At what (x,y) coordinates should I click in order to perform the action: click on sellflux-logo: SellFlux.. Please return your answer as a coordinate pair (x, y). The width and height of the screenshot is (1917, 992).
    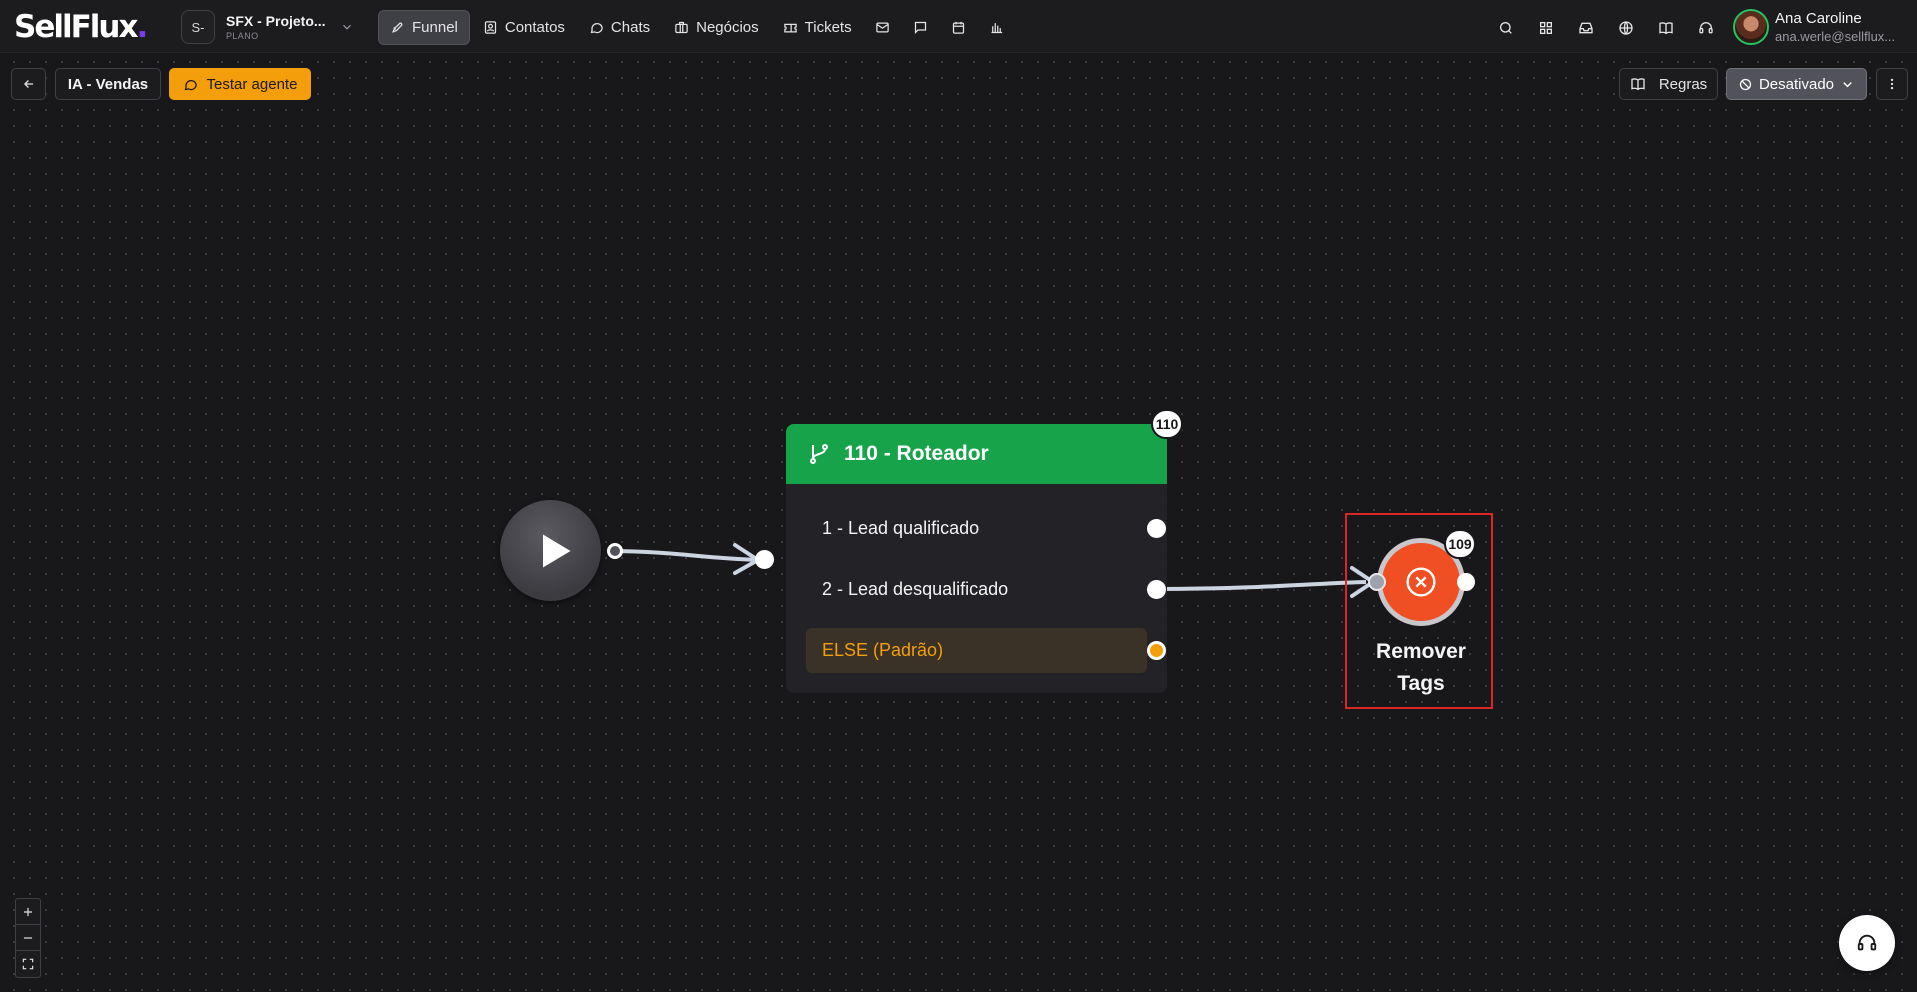
    Looking at the image, I should click on (81, 27).